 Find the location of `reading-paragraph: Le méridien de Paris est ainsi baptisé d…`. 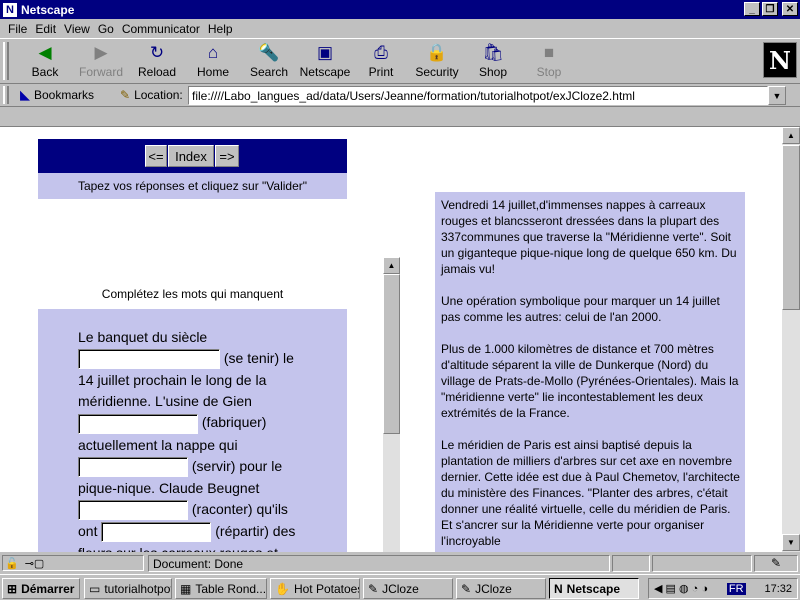

reading-paragraph: Le méridien de Paris est ainsi baptisé d… is located at coordinates (590, 493).